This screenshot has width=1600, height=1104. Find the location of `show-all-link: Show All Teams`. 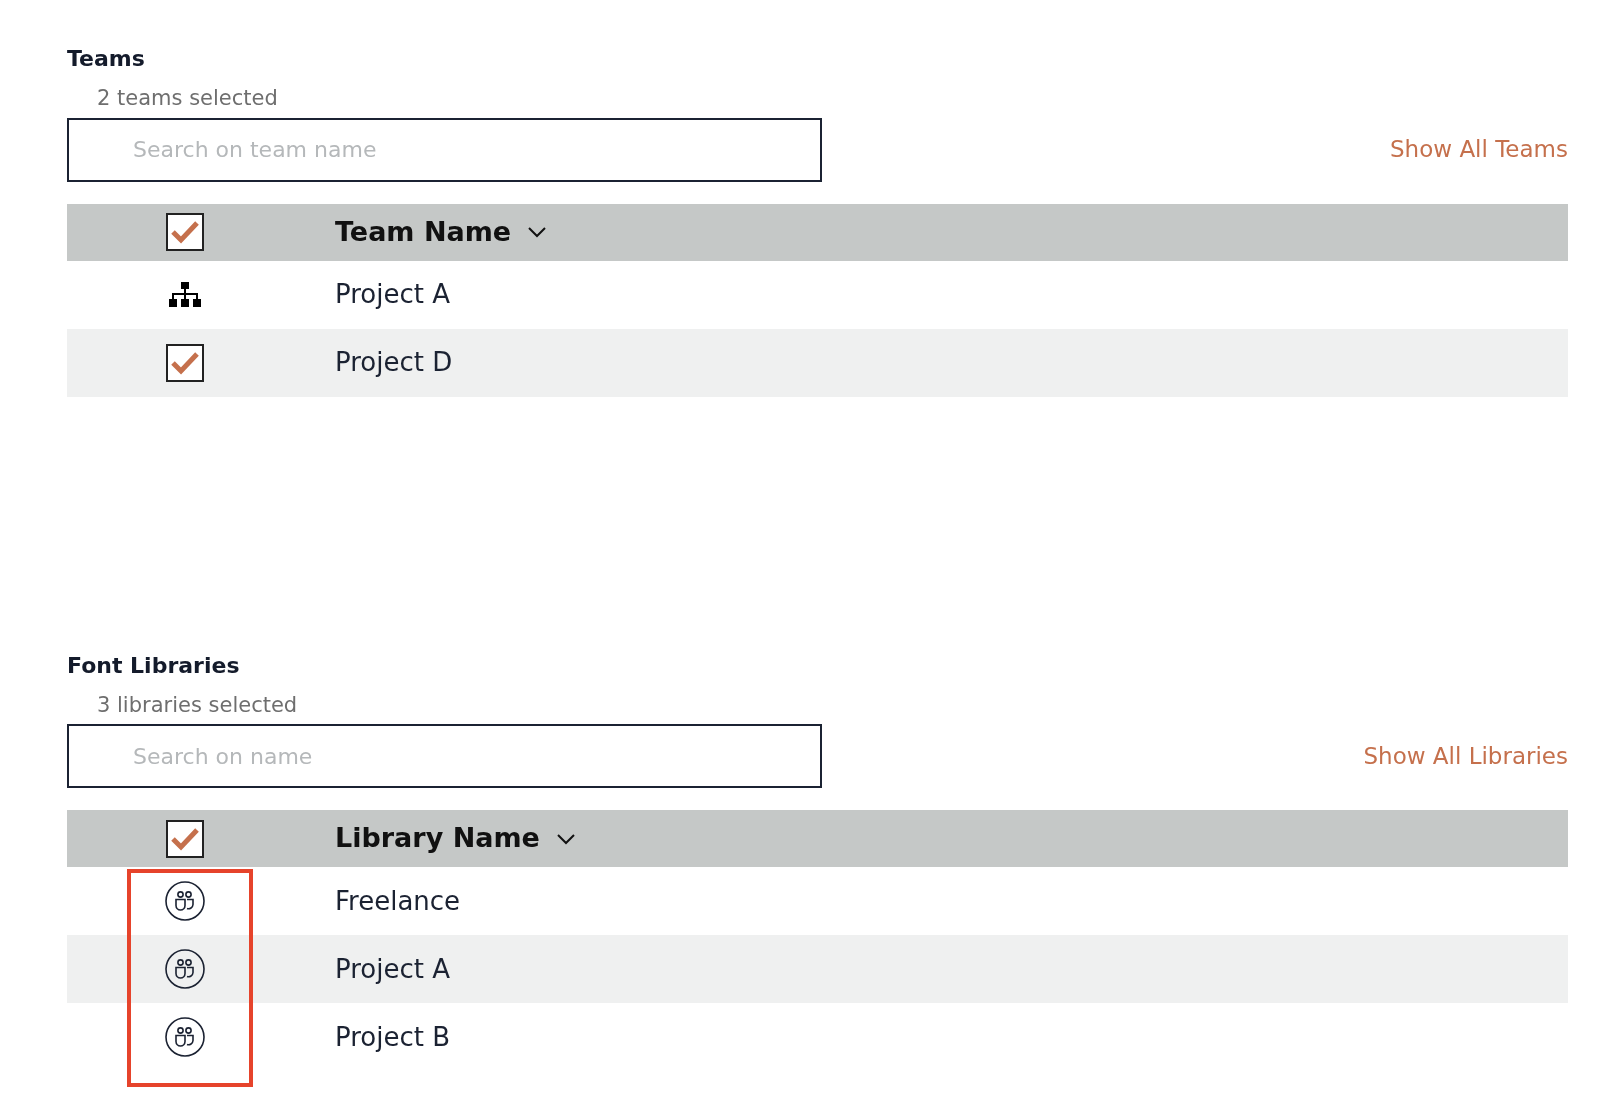

show-all-link: Show All Teams is located at coordinates (1479, 149).